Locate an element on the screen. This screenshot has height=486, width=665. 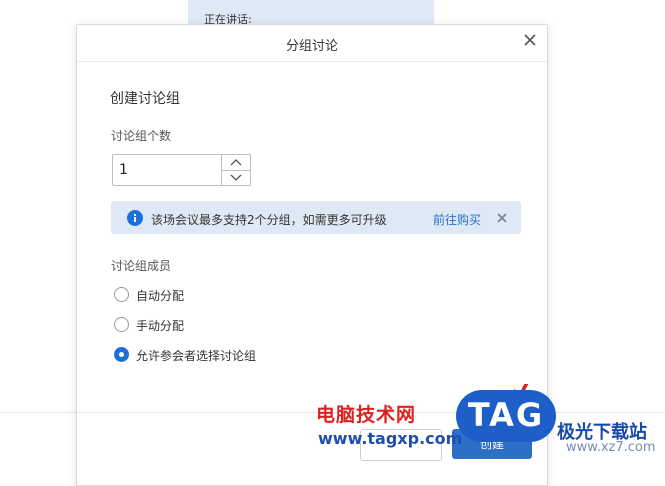
watermark-url-2: www.xz7.com is located at coordinates (611, 447).